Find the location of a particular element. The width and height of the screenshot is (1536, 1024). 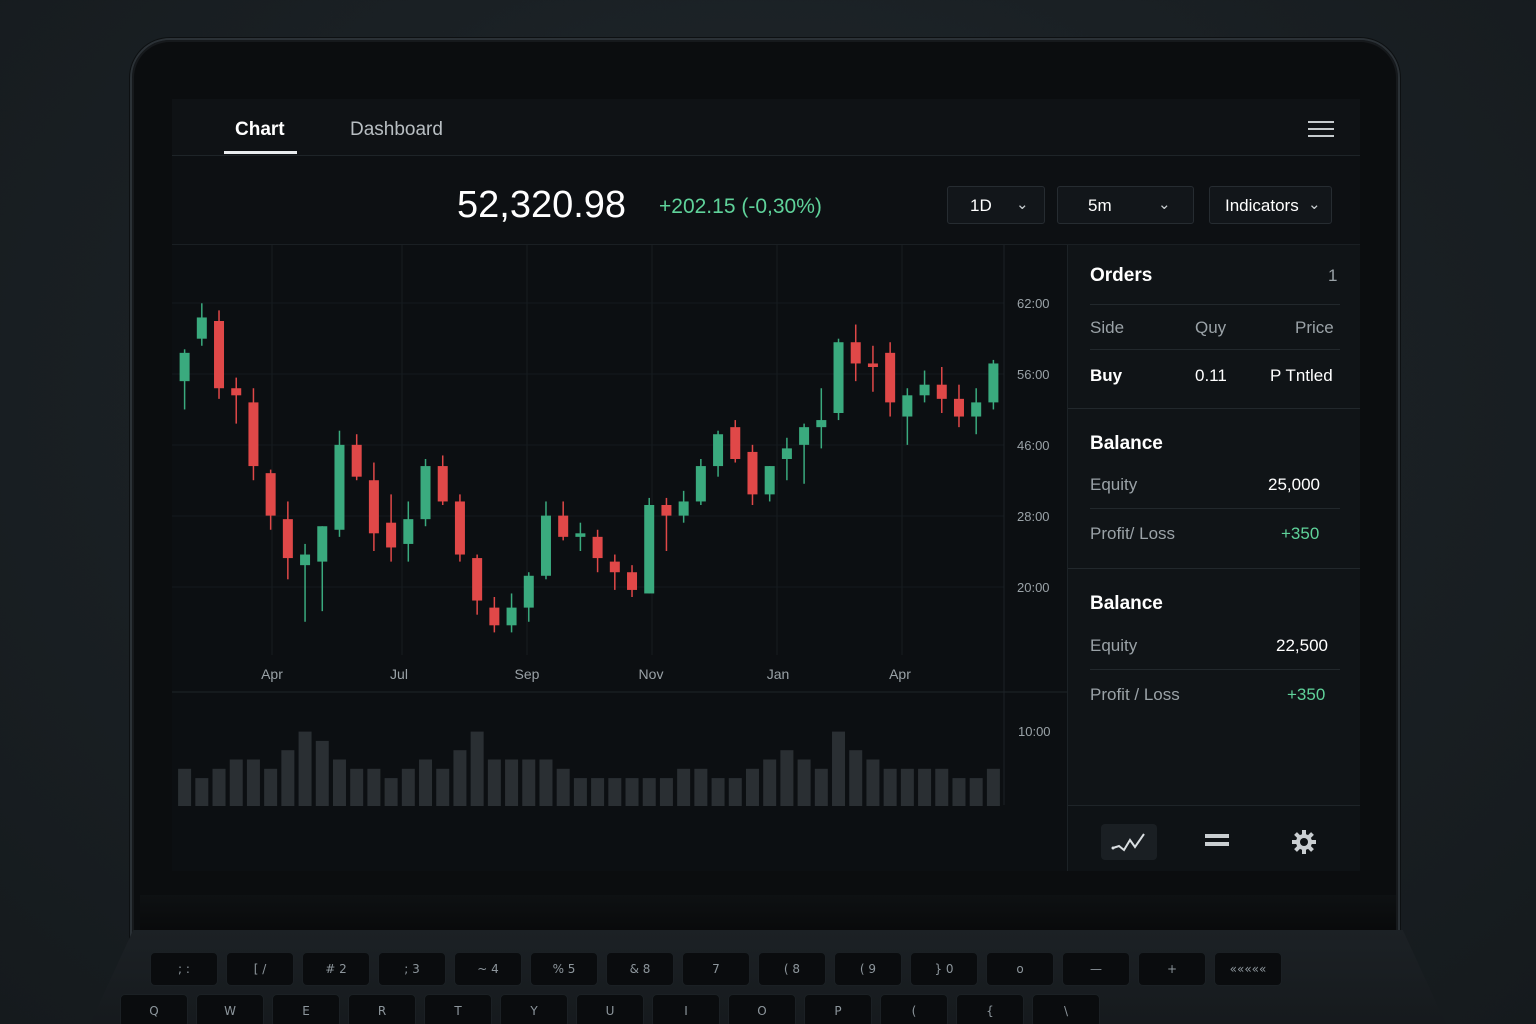

keyboard-key: # 2 is located at coordinates (336, 969).